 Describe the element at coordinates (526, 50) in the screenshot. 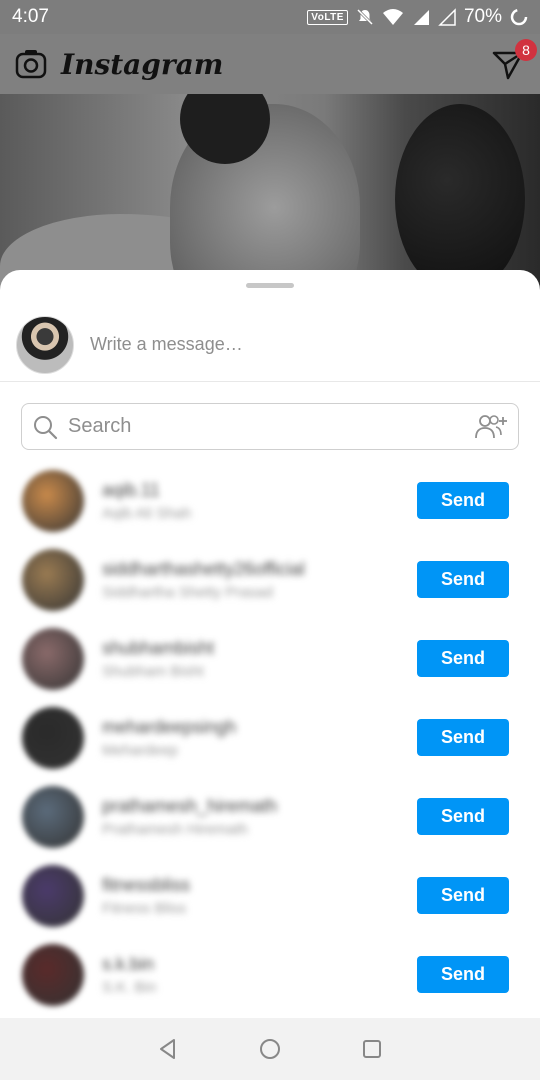

I see `notification-badge: 8` at that location.